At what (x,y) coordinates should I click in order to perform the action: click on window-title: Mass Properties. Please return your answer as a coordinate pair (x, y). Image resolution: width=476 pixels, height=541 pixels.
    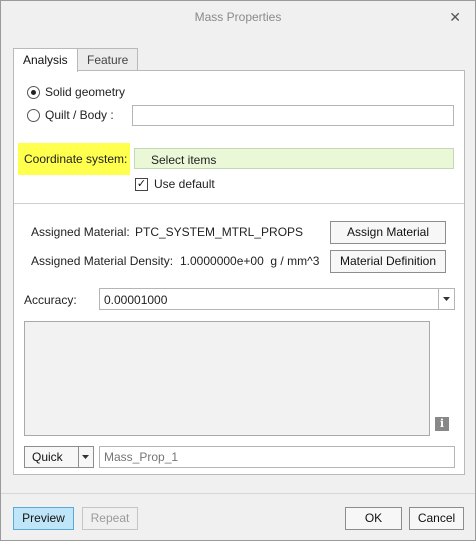
    Looking at the image, I should click on (238, 17).